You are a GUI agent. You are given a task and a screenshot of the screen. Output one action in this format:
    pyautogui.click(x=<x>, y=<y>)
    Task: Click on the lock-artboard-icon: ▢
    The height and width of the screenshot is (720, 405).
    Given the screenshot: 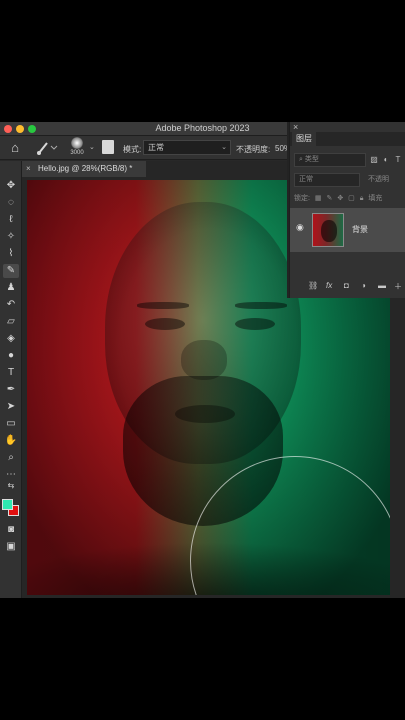 What is the action you would take?
    pyautogui.click(x=351, y=198)
    